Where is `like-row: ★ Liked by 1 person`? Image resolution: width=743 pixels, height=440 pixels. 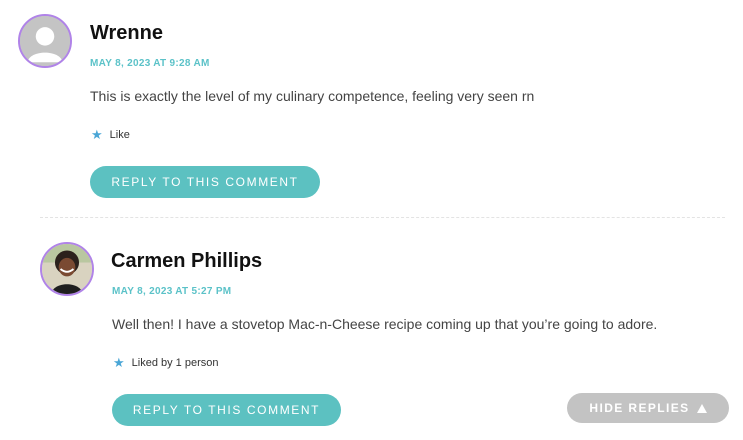 like-row: ★ Liked by 1 person is located at coordinates (166, 362).